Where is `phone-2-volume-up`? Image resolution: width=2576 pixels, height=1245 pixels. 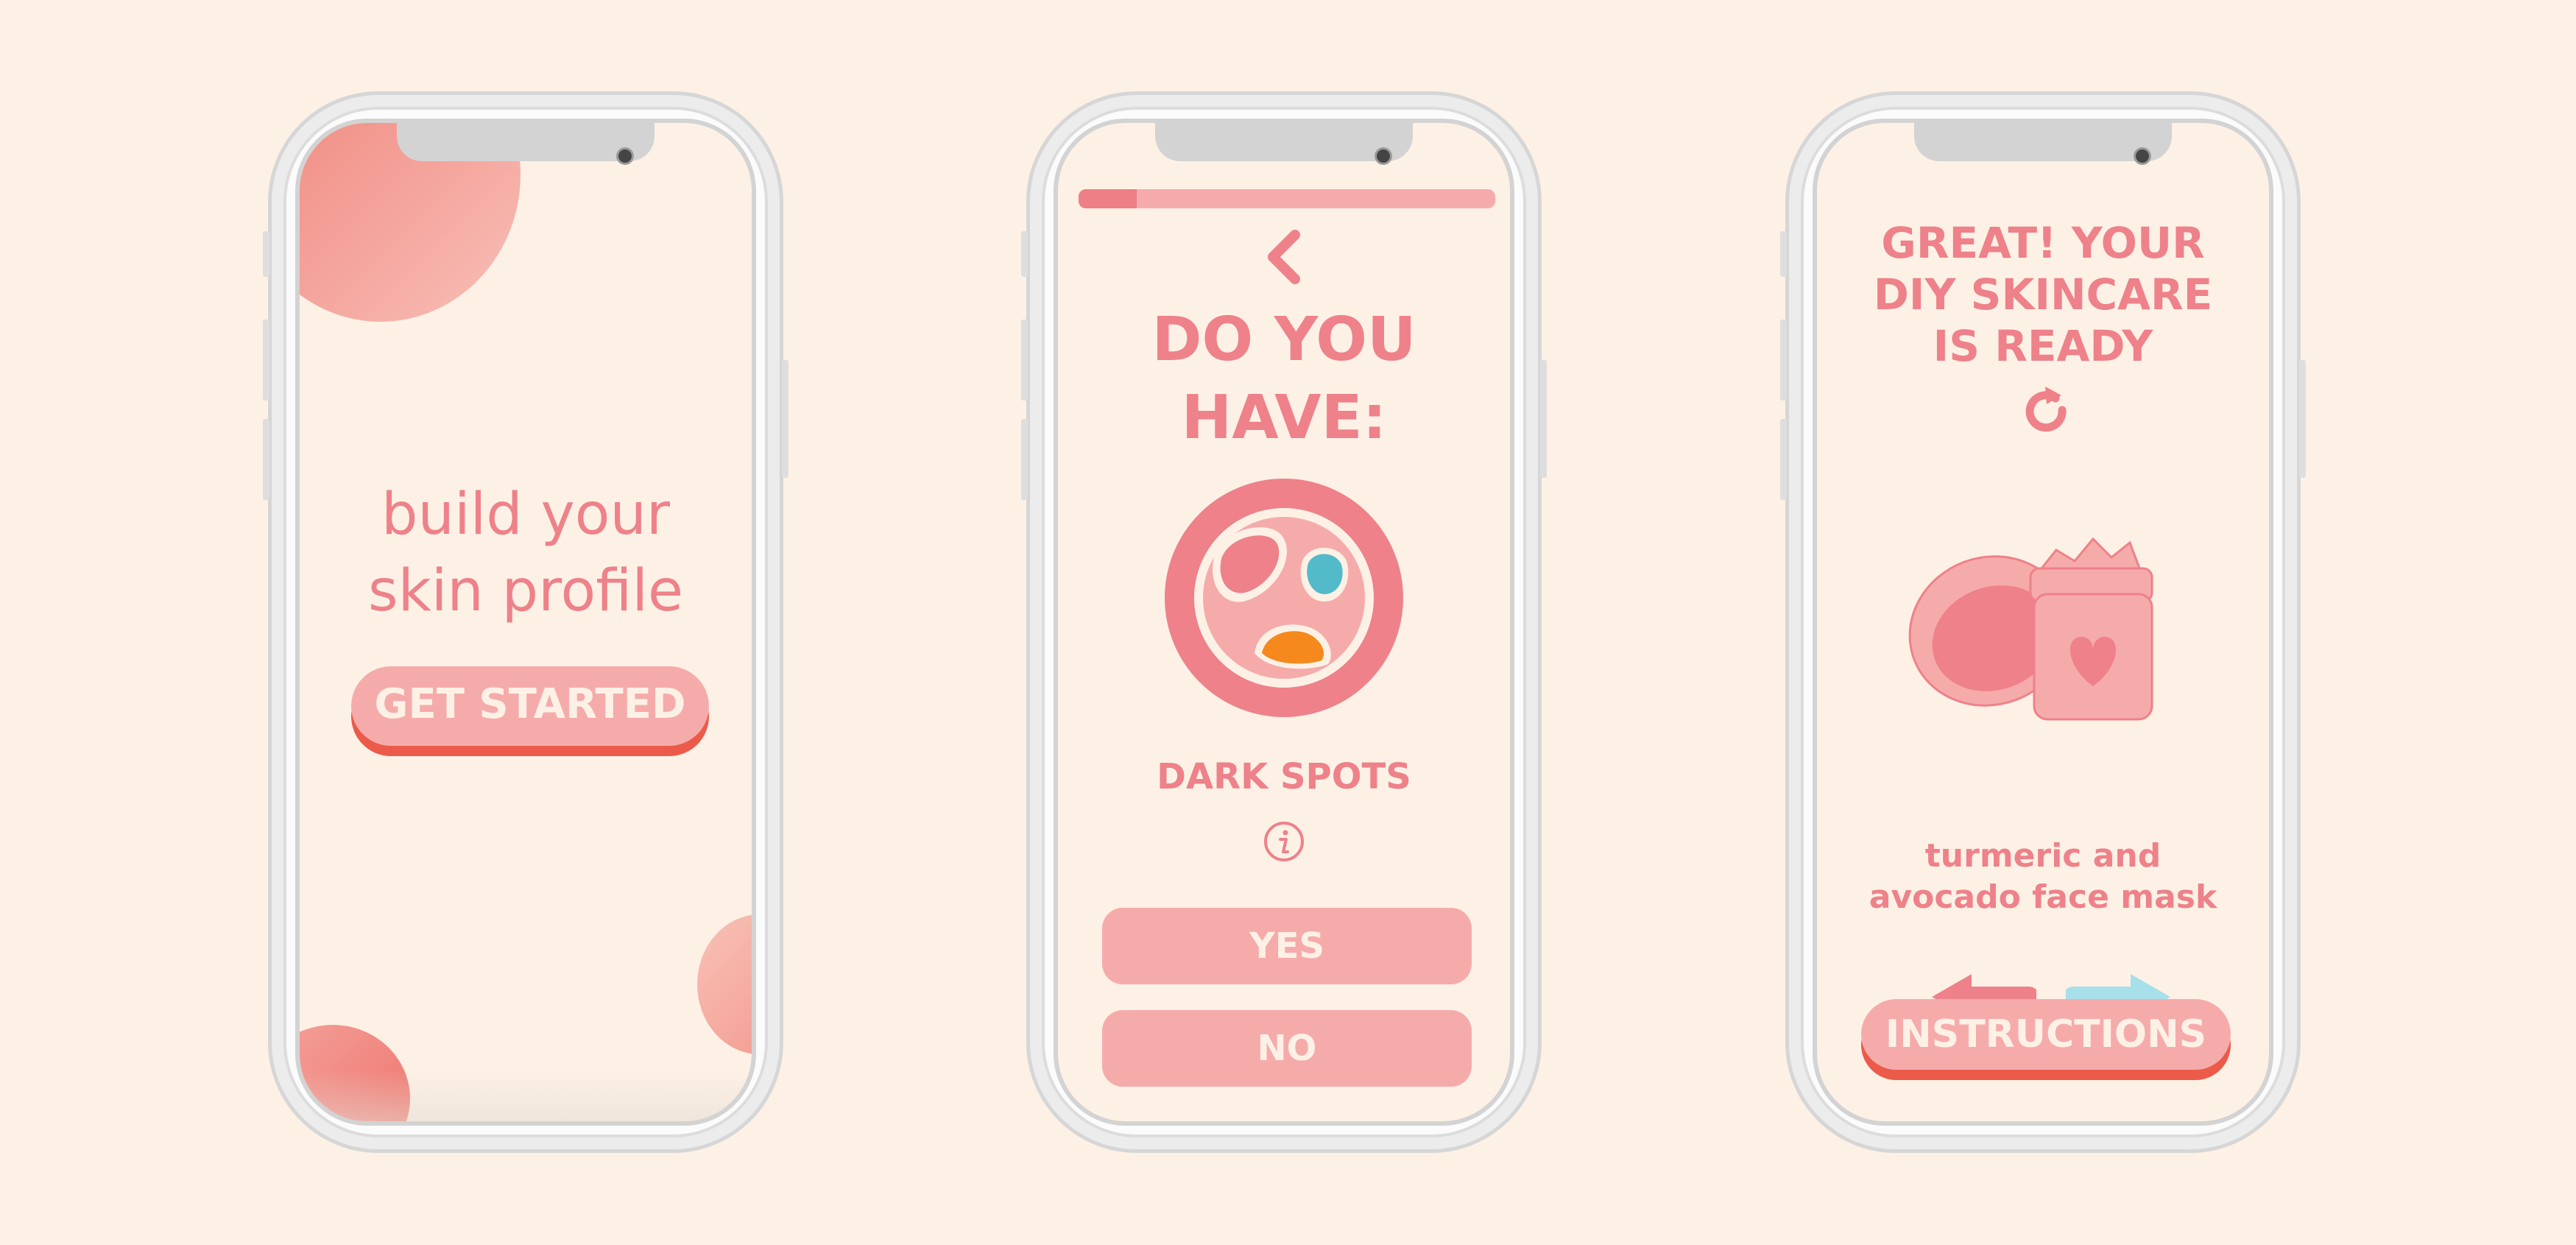
phone-2-volume-up is located at coordinates (1024, 360).